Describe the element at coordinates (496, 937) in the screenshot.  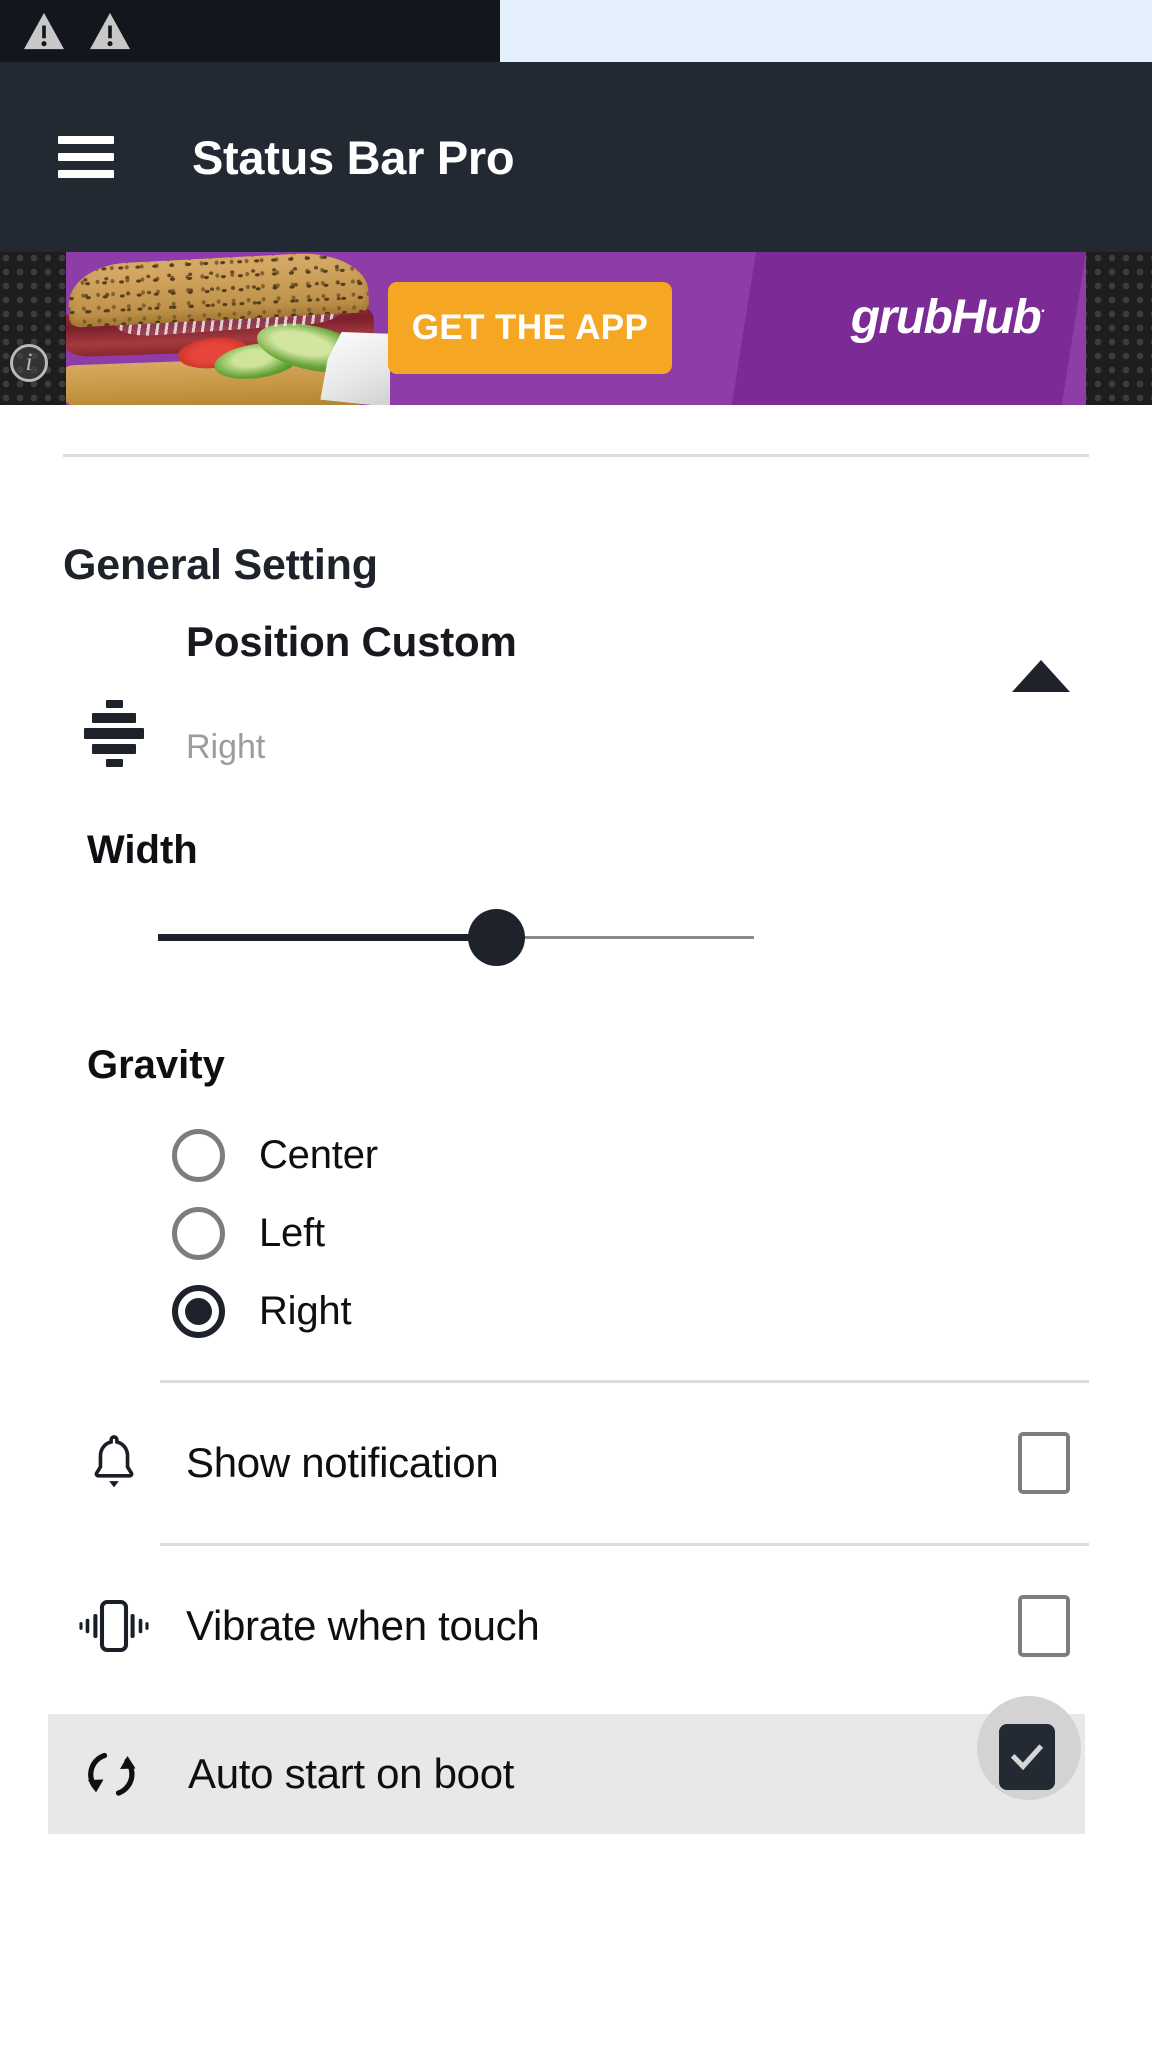
I see `slider-thumb` at that location.